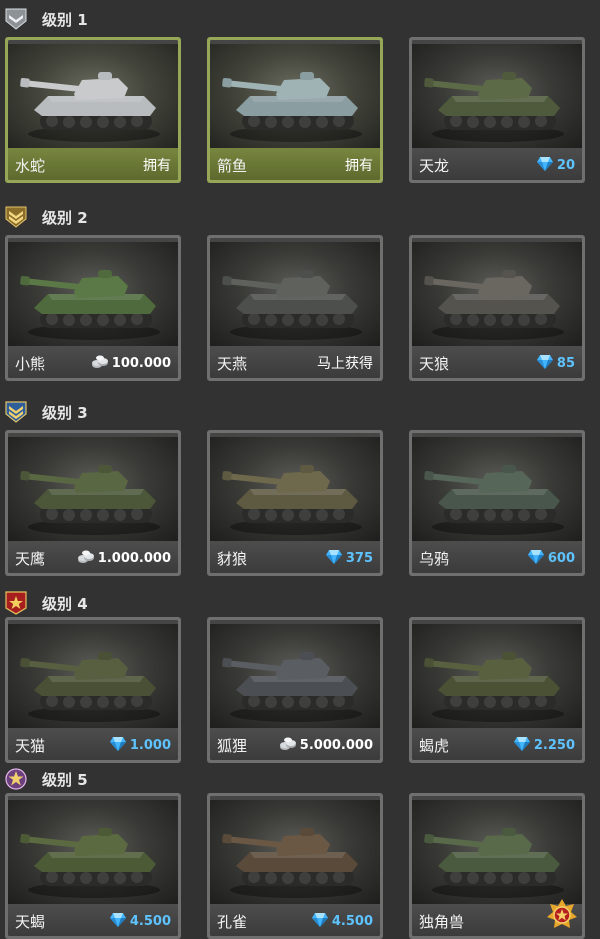  Describe the element at coordinates (300, 19) in the screenshot. I see `tier-header: 级别 1` at that location.